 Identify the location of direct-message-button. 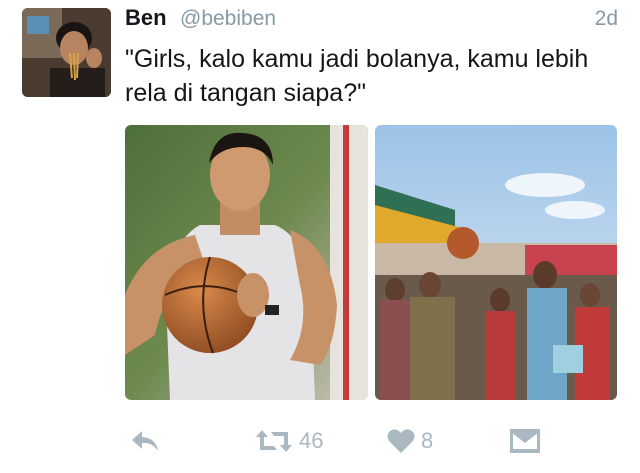
(525, 441).